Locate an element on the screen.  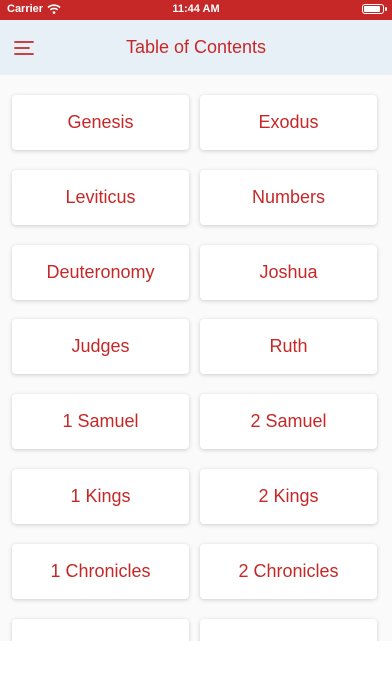
book-button: Leviticus is located at coordinates (100, 197).